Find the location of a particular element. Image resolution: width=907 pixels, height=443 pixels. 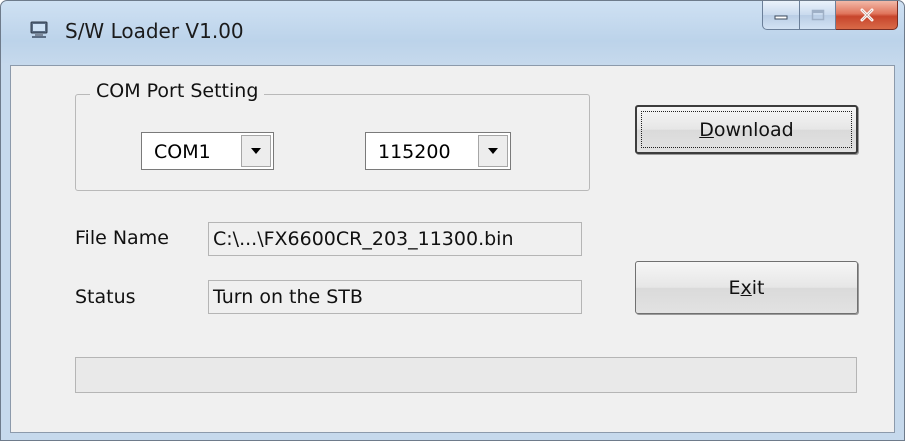

exit-button: Exit is located at coordinates (746, 287).